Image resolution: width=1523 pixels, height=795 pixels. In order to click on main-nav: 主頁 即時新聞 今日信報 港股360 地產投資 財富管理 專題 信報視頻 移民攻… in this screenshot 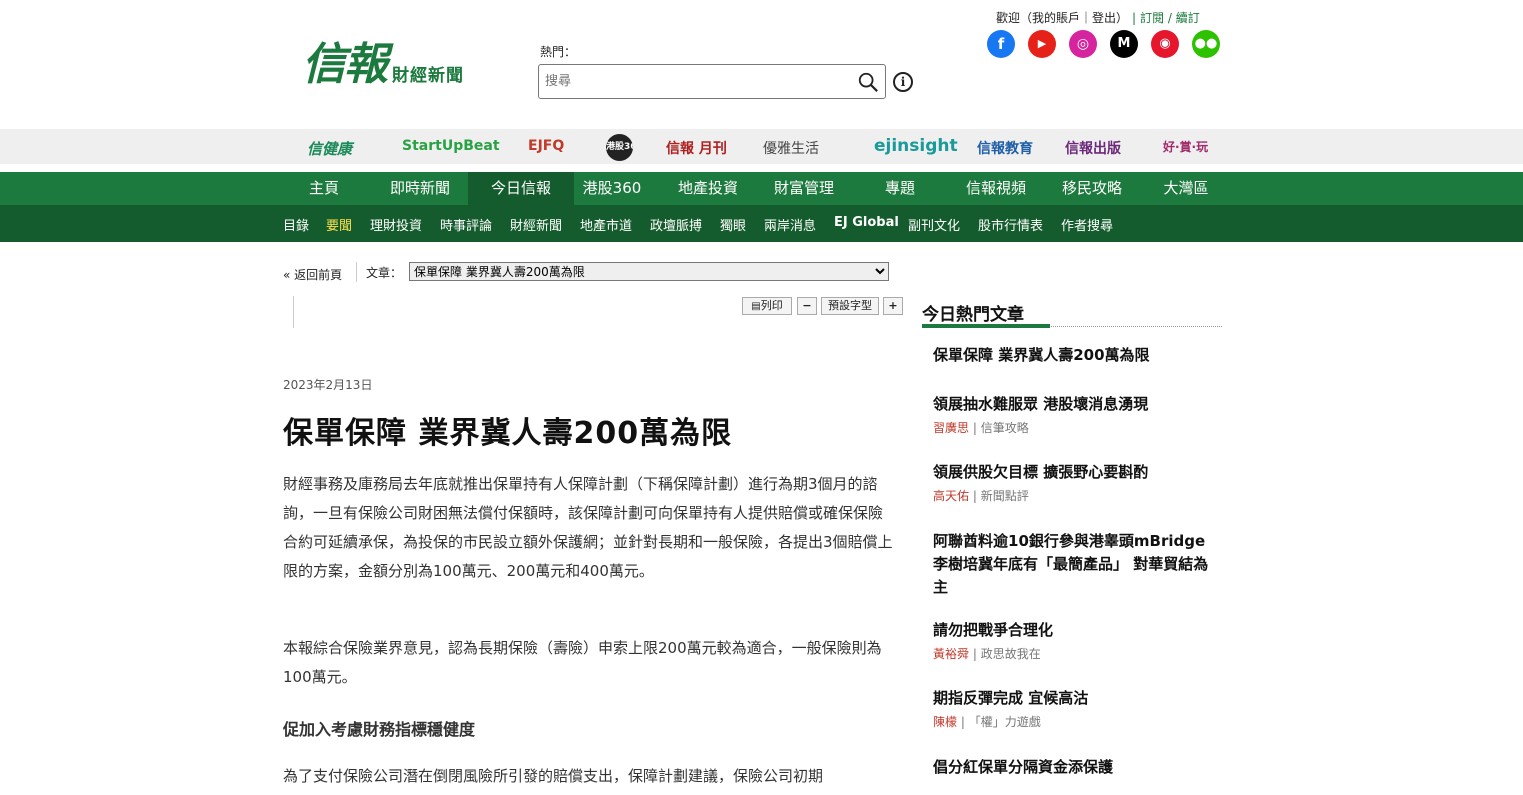, I will do `click(761, 188)`.